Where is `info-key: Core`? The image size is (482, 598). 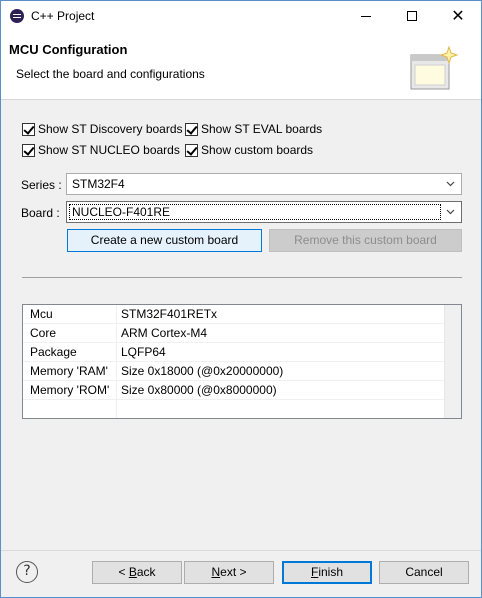 info-key: Core is located at coordinates (43, 333).